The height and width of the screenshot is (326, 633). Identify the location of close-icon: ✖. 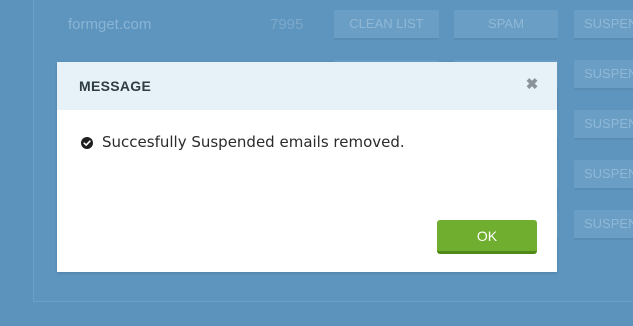
(532, 85).